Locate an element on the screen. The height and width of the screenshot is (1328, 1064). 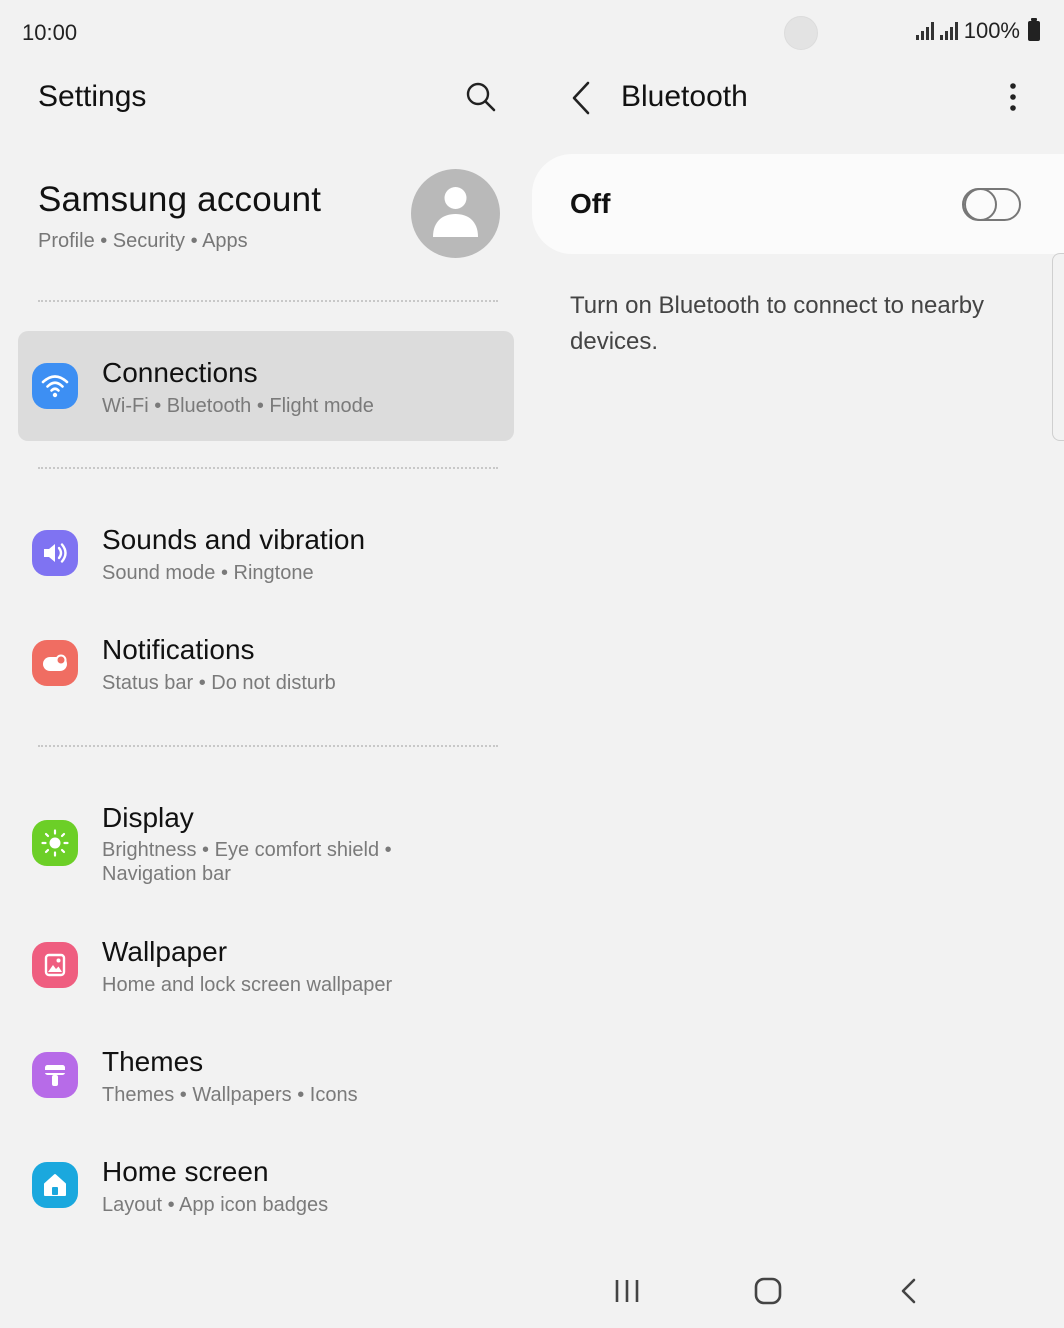
page-title: Bluetooth is located at coordinates (684, 96).